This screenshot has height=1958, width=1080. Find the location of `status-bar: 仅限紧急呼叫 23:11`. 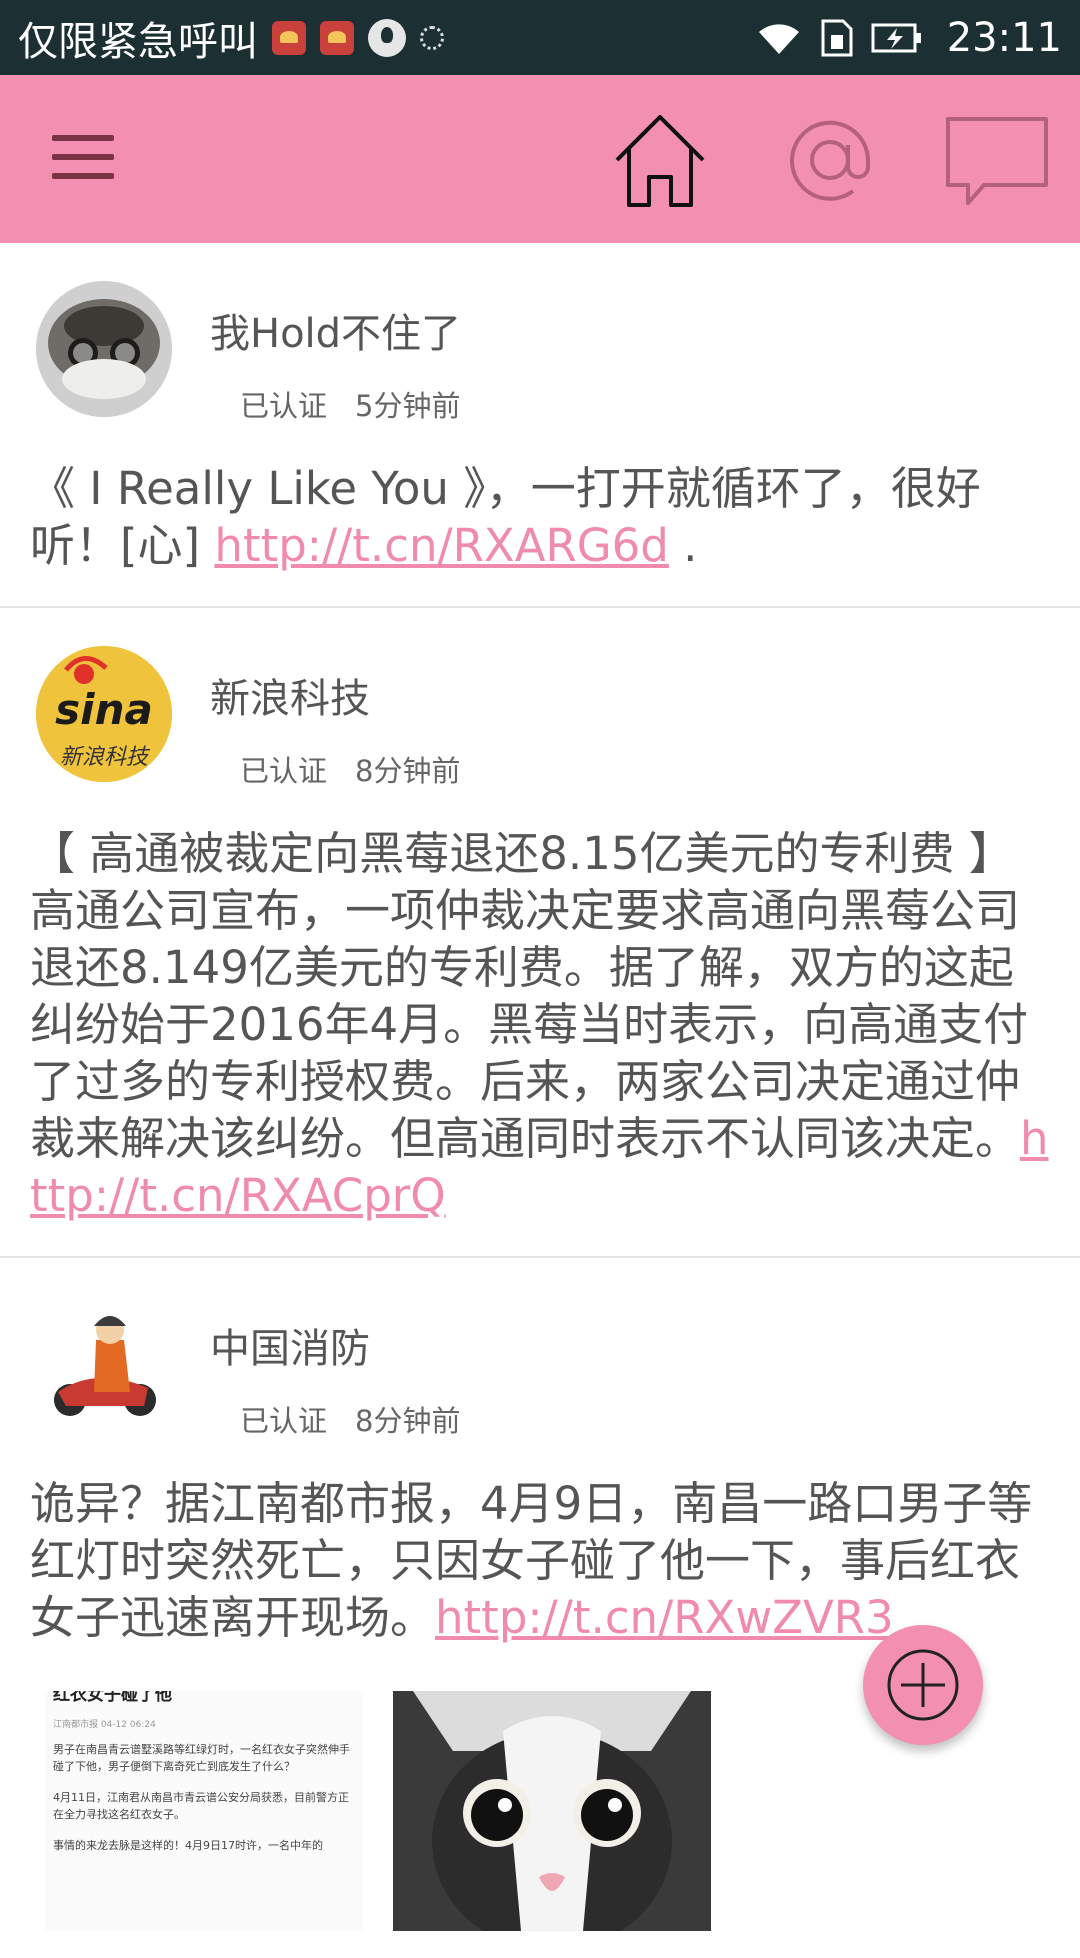

status-bar: 仅限紧急呼叫 23:11 is located at coordinates (540, 37).